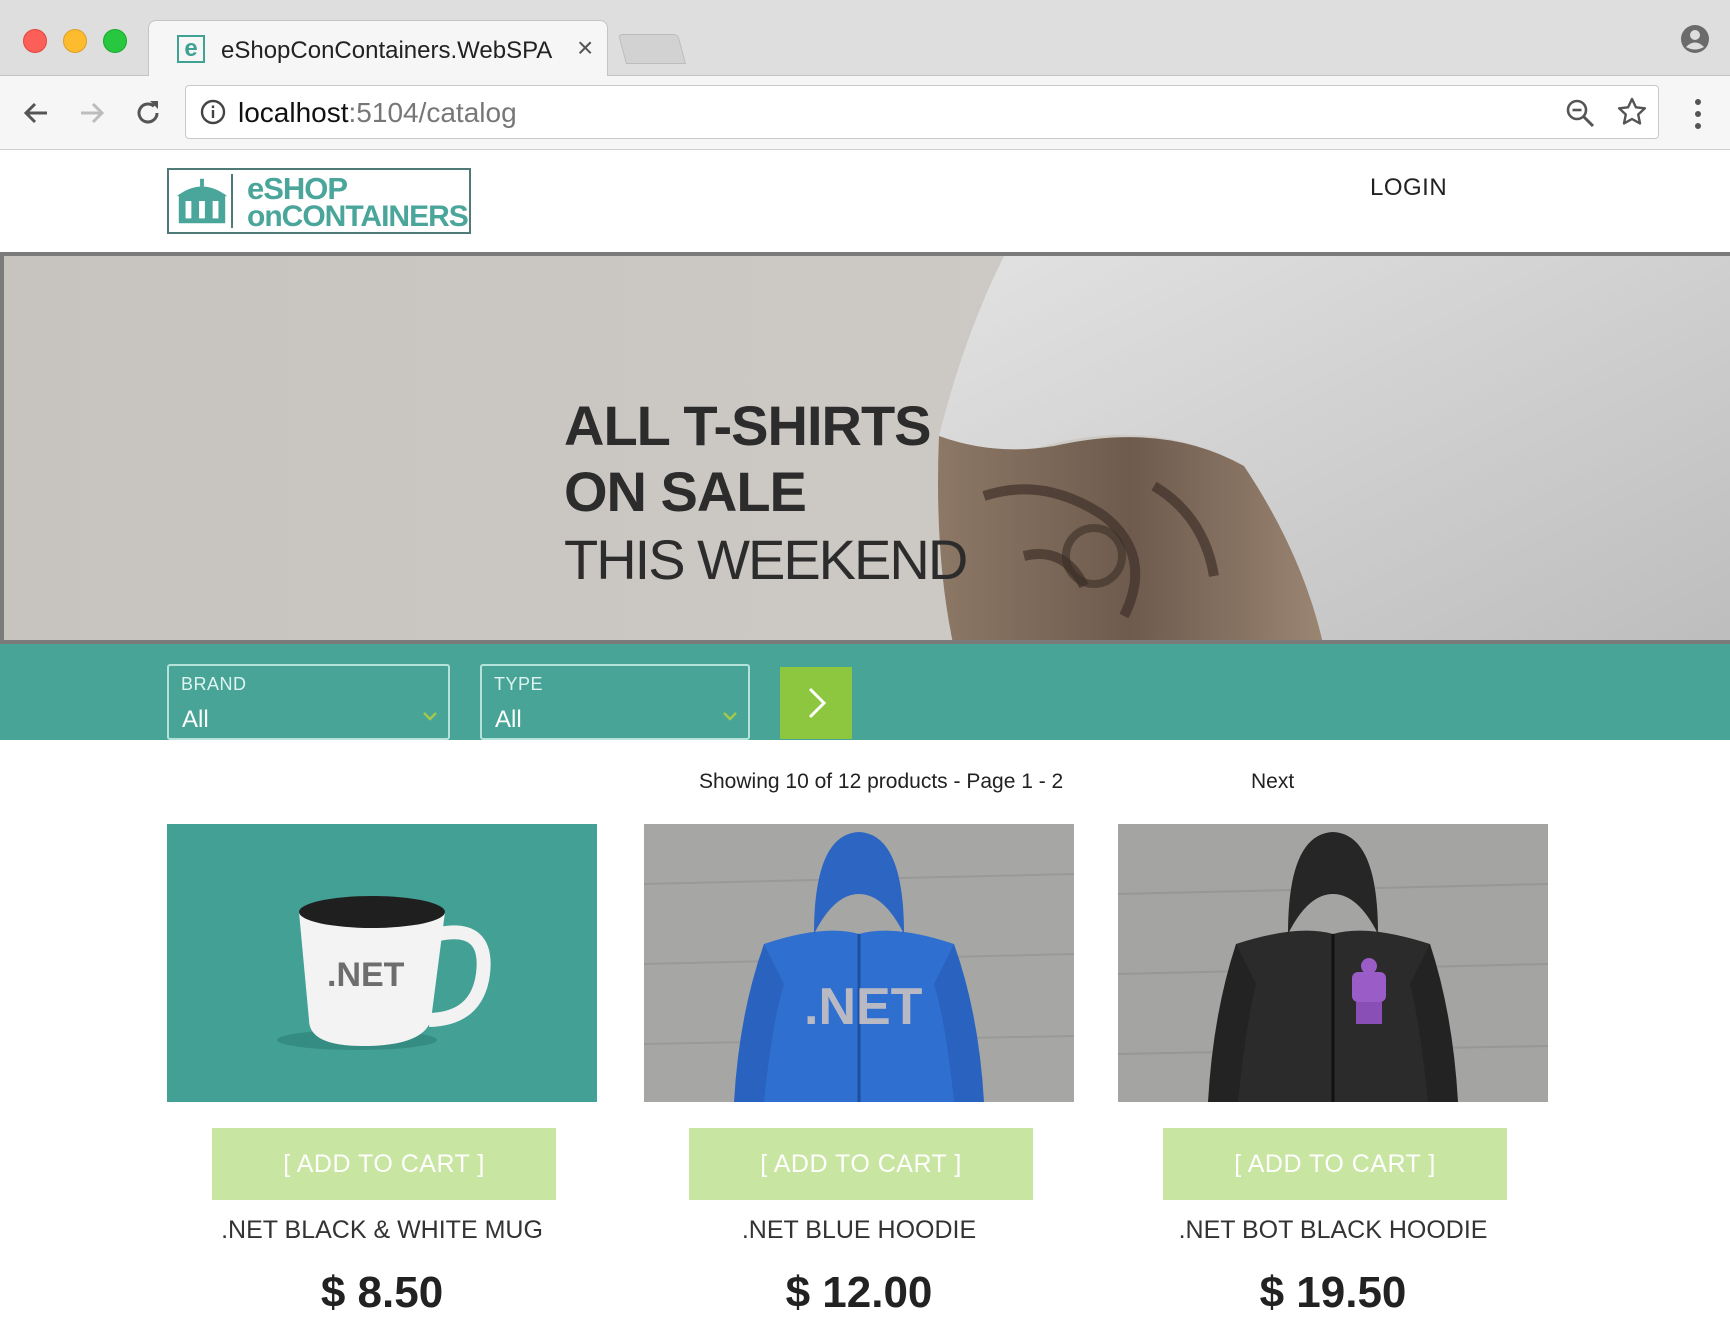  I want to click on reload-icon, so click(148, 112).